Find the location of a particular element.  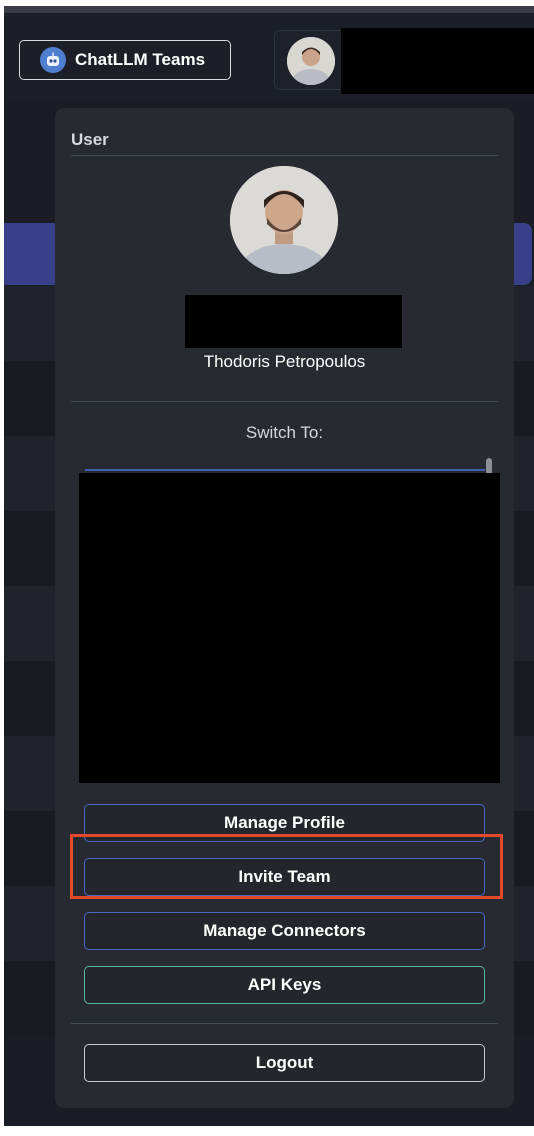

logout-button: Logout is located at coordinates (284, 1063).